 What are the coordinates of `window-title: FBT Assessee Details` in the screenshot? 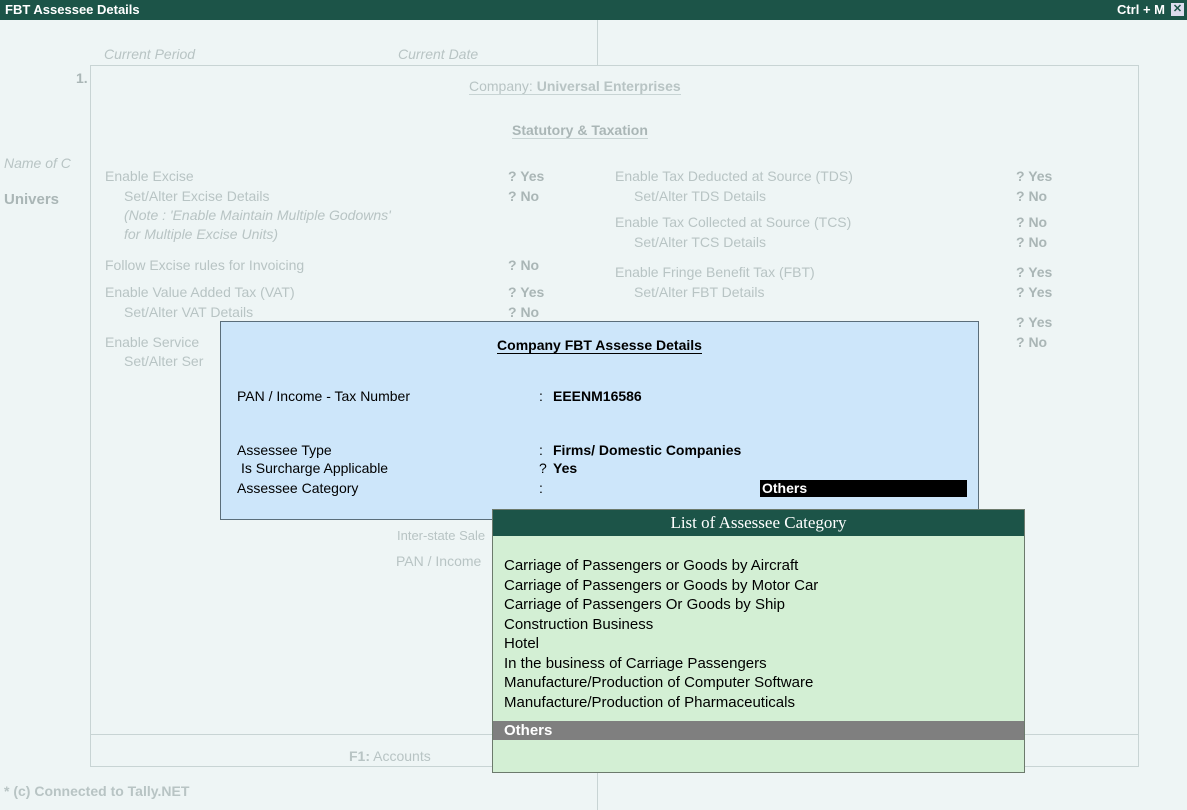 It's located at (72, 9).